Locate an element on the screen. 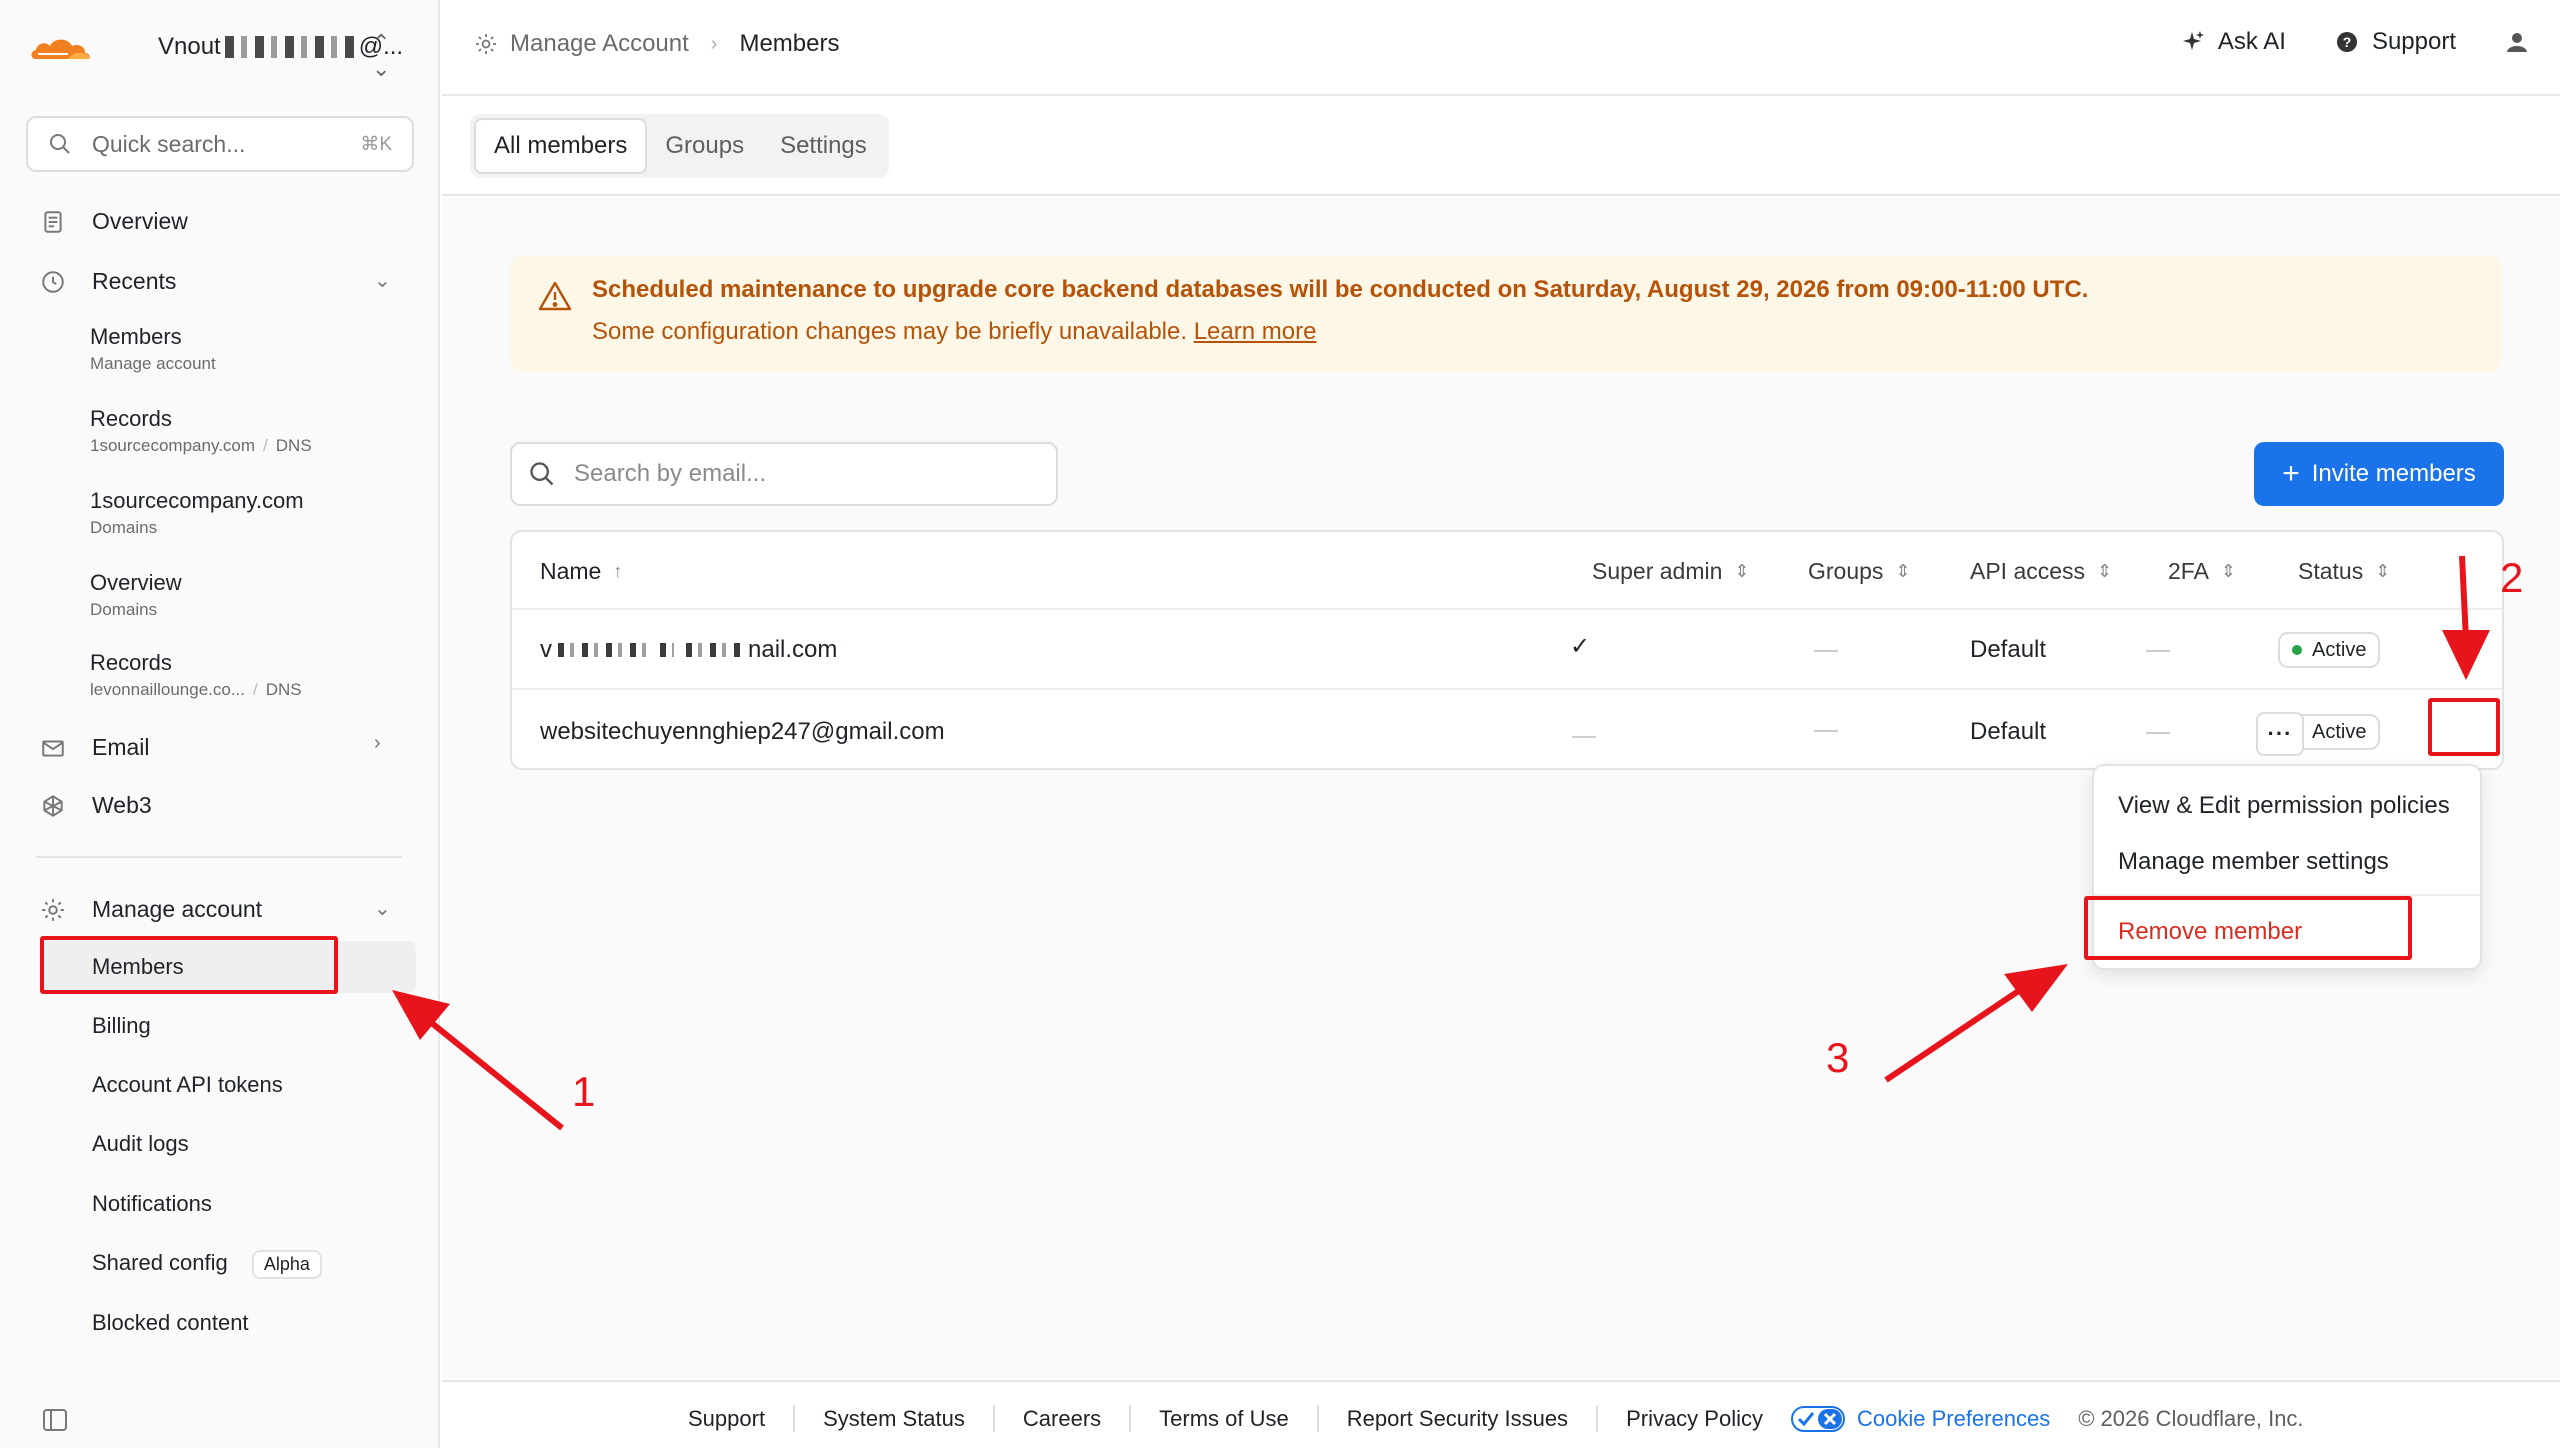 This screenshot has height=1448, width=2560. sidebar-item-billing: Billing is located at coordinates (121, 1026).